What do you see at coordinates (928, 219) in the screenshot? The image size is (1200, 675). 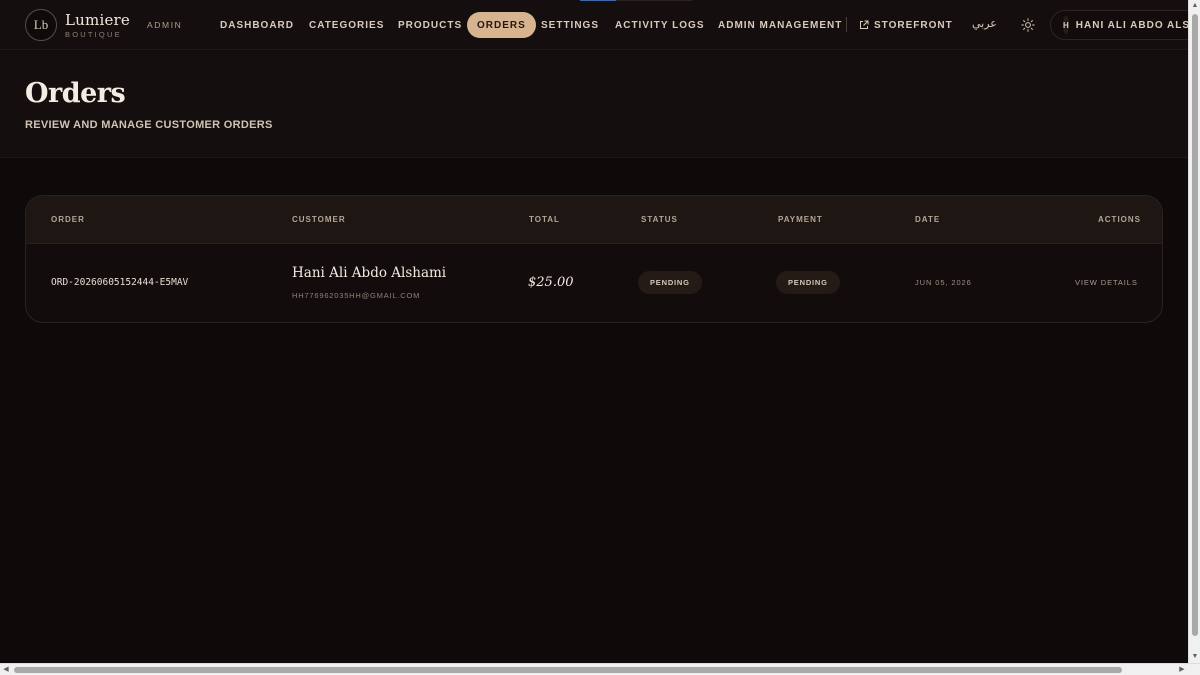 I see `column-header-date: DATE` at bounding box center [928, 219].